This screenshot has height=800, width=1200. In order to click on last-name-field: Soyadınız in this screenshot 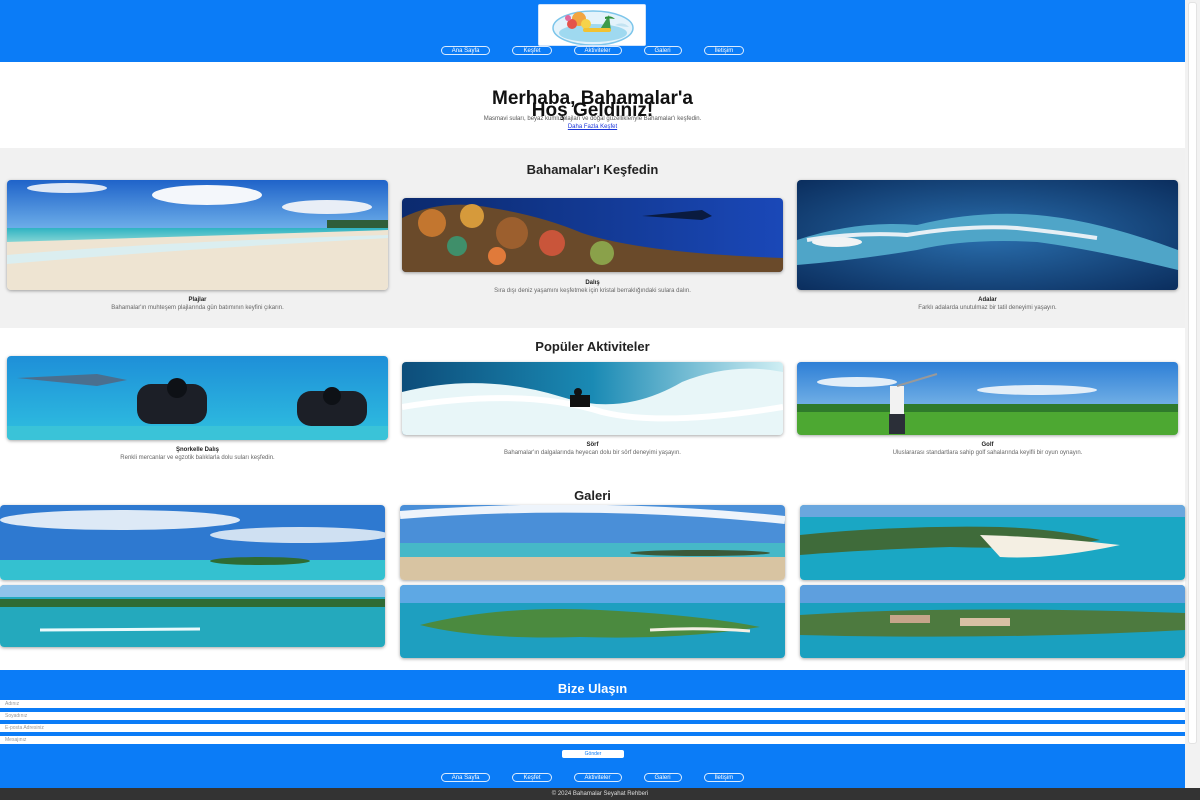, I will do `click(592, 716)`.